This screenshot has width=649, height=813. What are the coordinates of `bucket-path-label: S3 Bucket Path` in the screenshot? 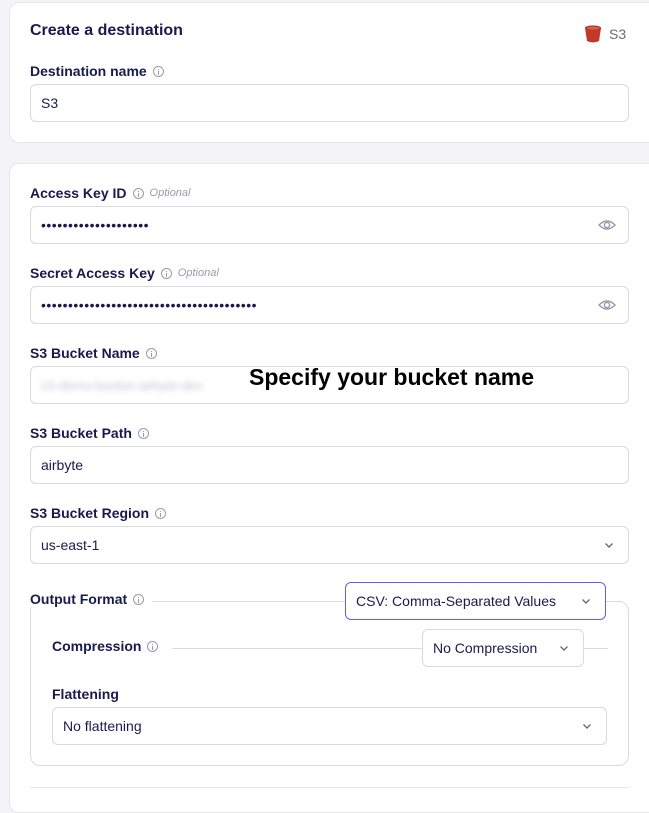 It's located at (89, 433).